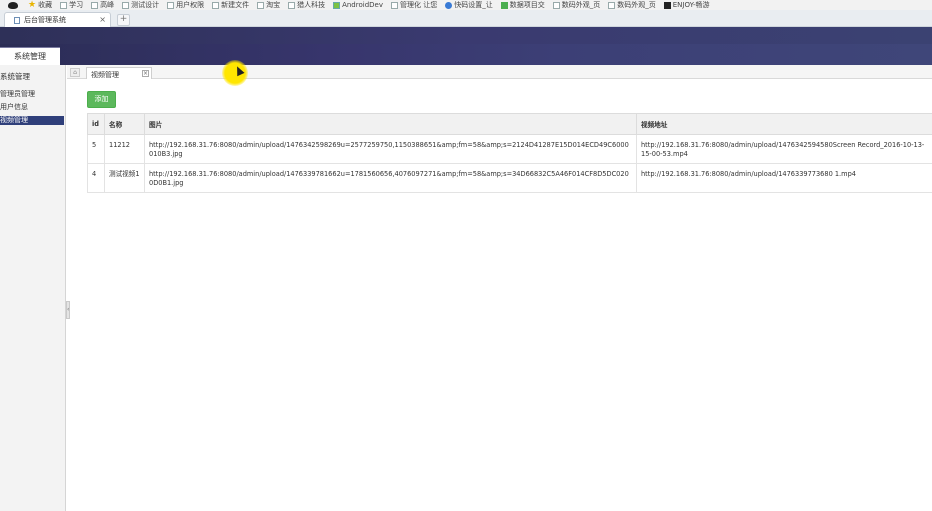 The height and width of the screenshot is (511, 932). Describe the element at coordinates (96, 124) in the screenshot. I see `column-header-id: id` at that location.